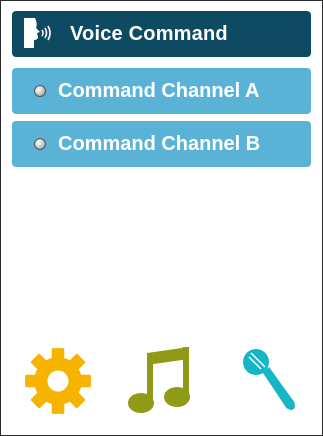  I want to click on voice-command-header: Voice Command, so click(161, 34).